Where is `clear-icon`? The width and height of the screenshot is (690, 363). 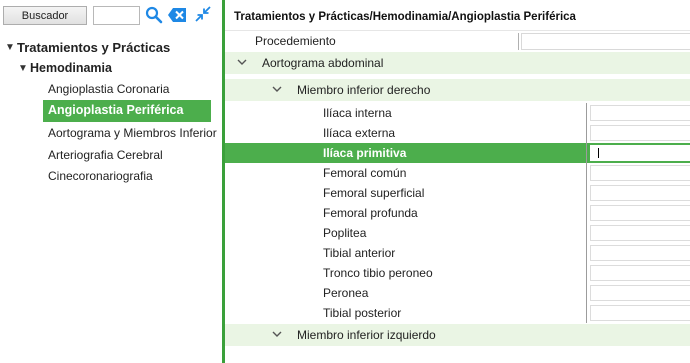 clear-icon is located at coordinates (177, 15).